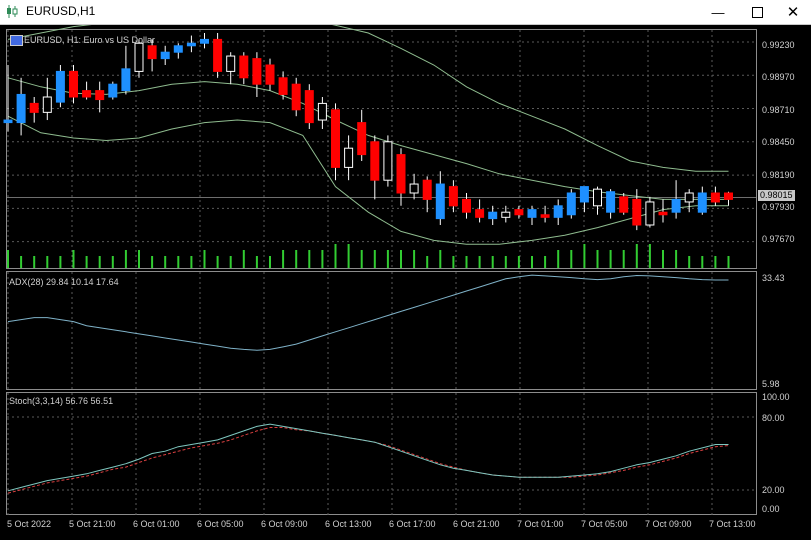  What do you see at coordinates (92, 524) in the screenshot?
I see `time-tick: 5 Oct 21:00` at bounding box center [92, 524].